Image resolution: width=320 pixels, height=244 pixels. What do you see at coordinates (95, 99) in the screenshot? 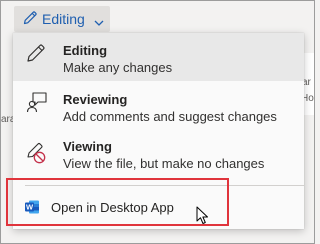
I see `menu-item-title: Reviewing` at bounding box center [95, 99].